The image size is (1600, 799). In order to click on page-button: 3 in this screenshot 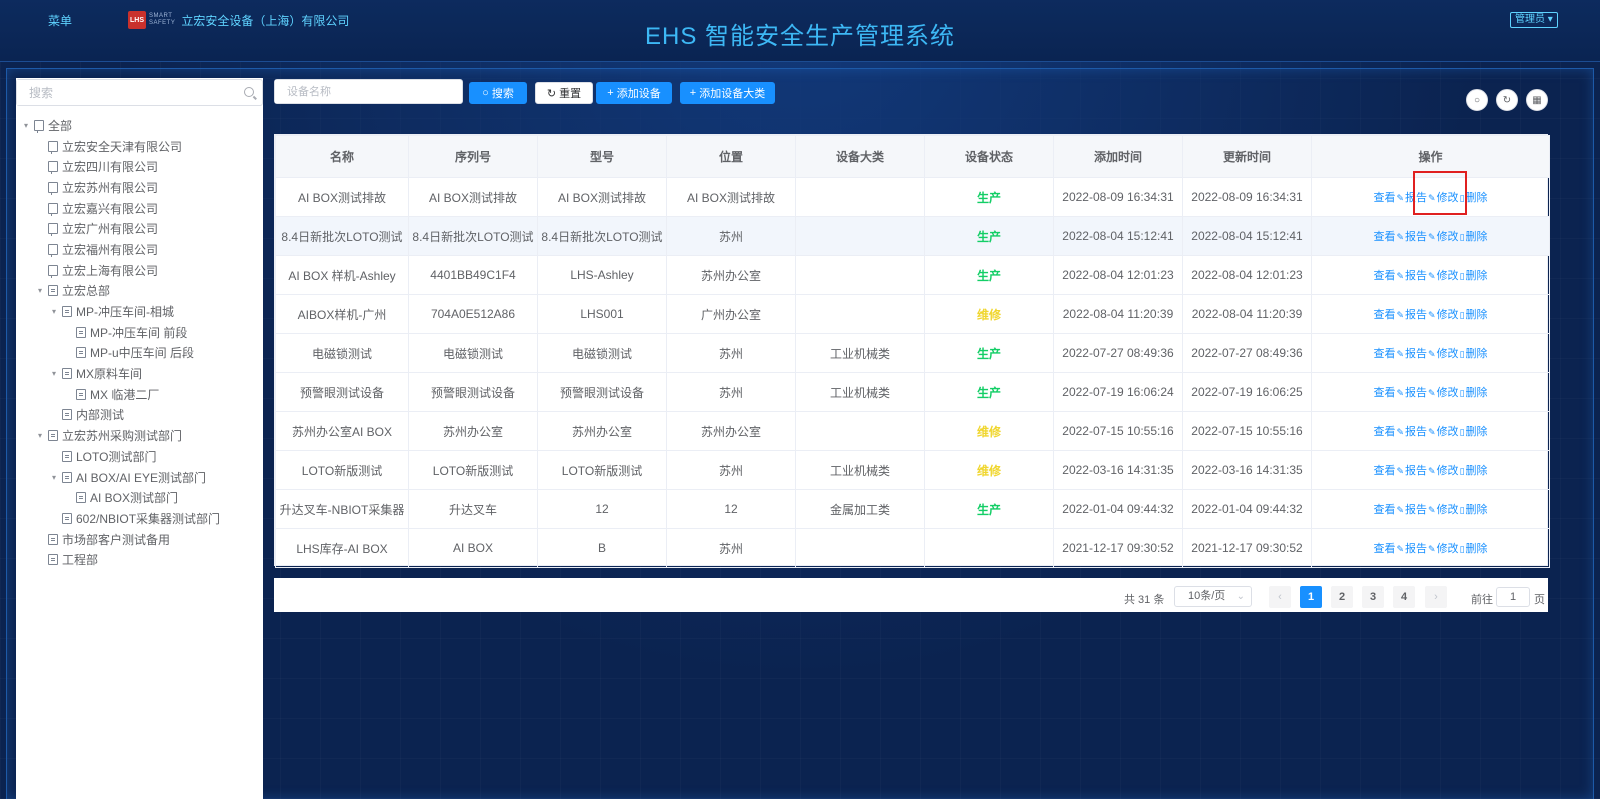, I will do `click(1373, 597)`.